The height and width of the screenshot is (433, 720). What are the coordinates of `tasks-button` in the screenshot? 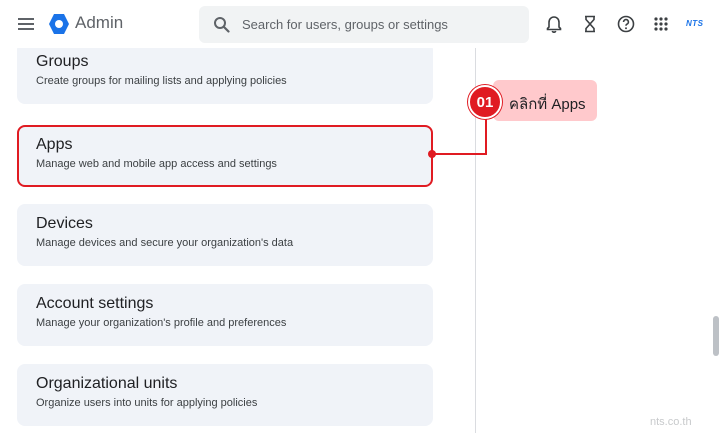 It's located at (590, 24).